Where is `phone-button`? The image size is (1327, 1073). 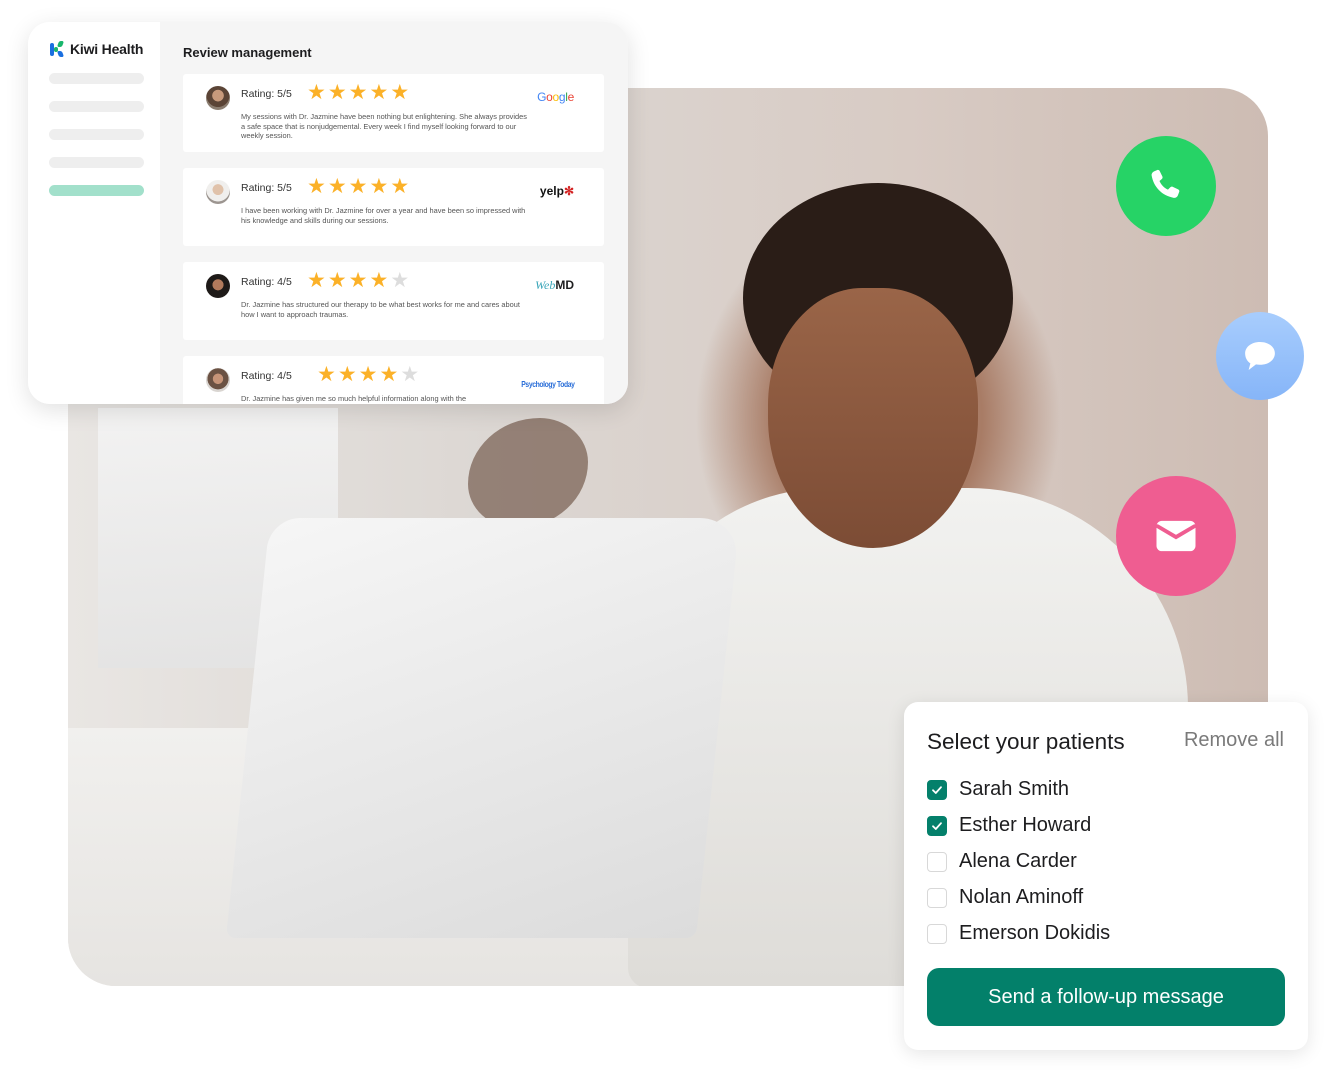
phone-button is located at coordinates (1166, 186).